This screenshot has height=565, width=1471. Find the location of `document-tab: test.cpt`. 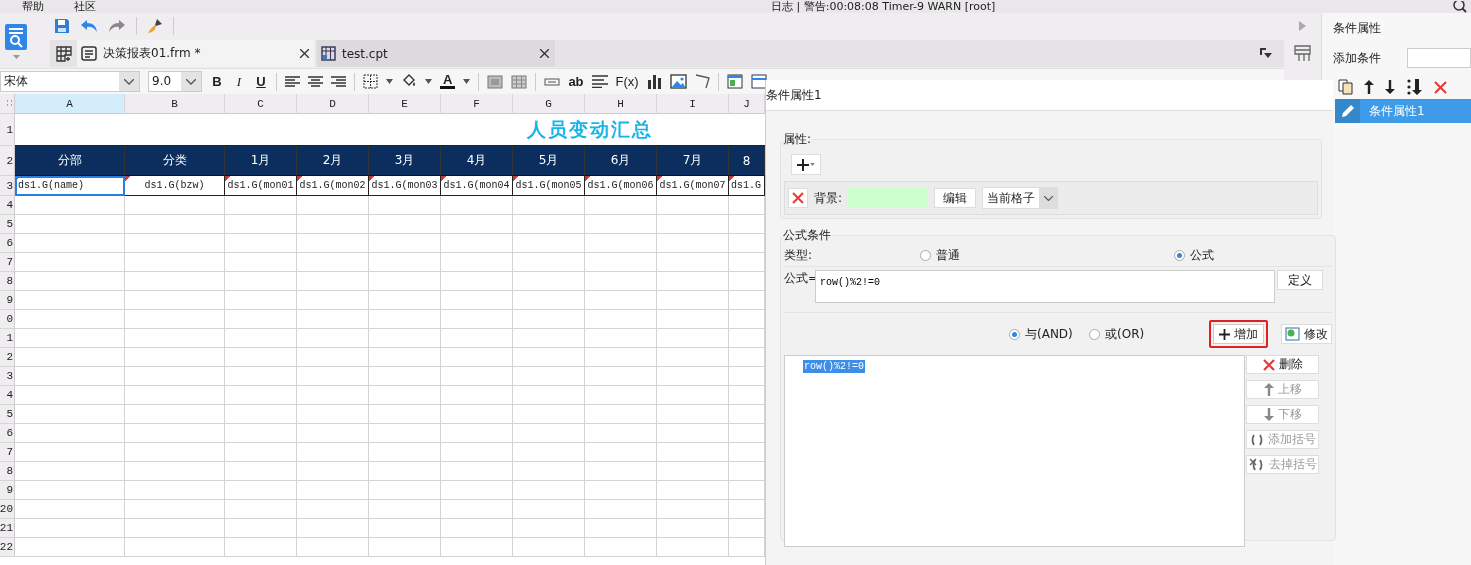

document-tab: test.cpt is located at coordinates (436, 53).